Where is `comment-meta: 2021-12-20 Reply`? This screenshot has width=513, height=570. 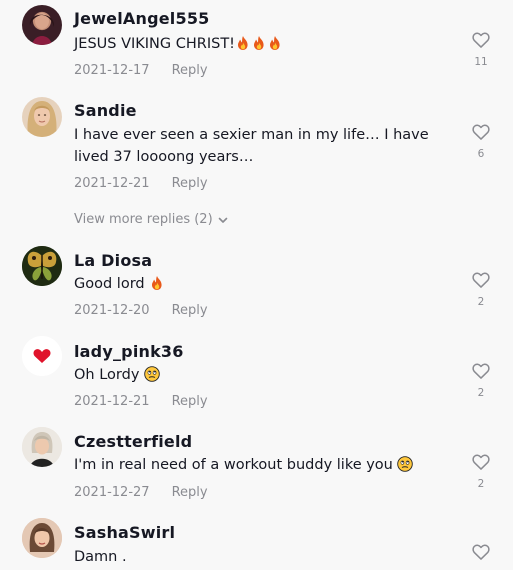 comment-meta: 2021-12-20 Reply is located at coordinates (141, 310).